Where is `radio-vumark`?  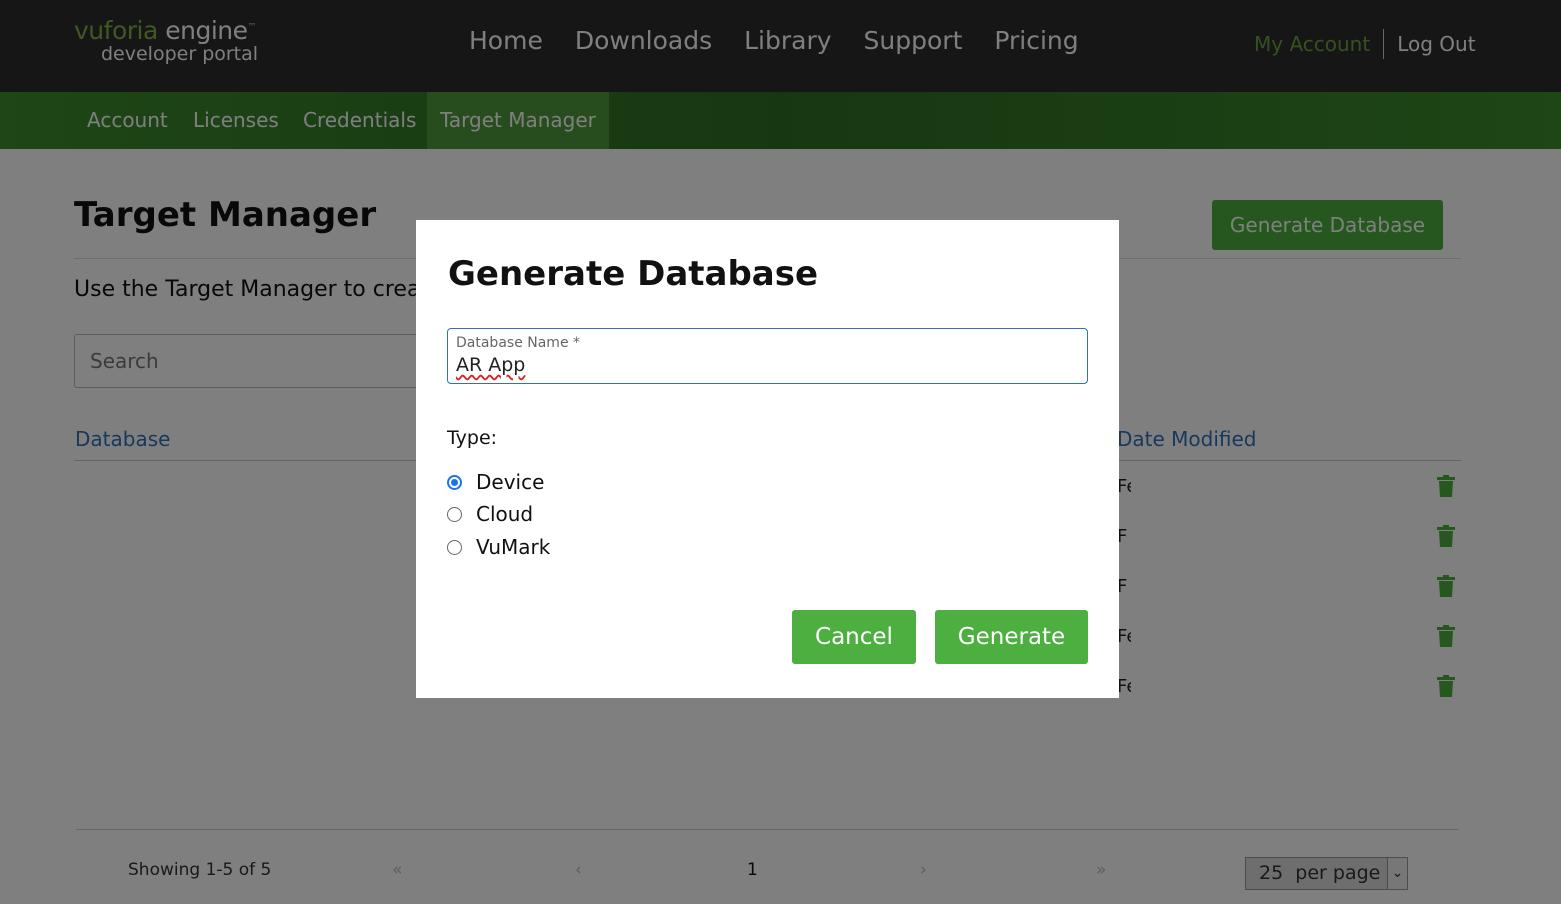
radio-vumark is located at coordinates (454, 547).